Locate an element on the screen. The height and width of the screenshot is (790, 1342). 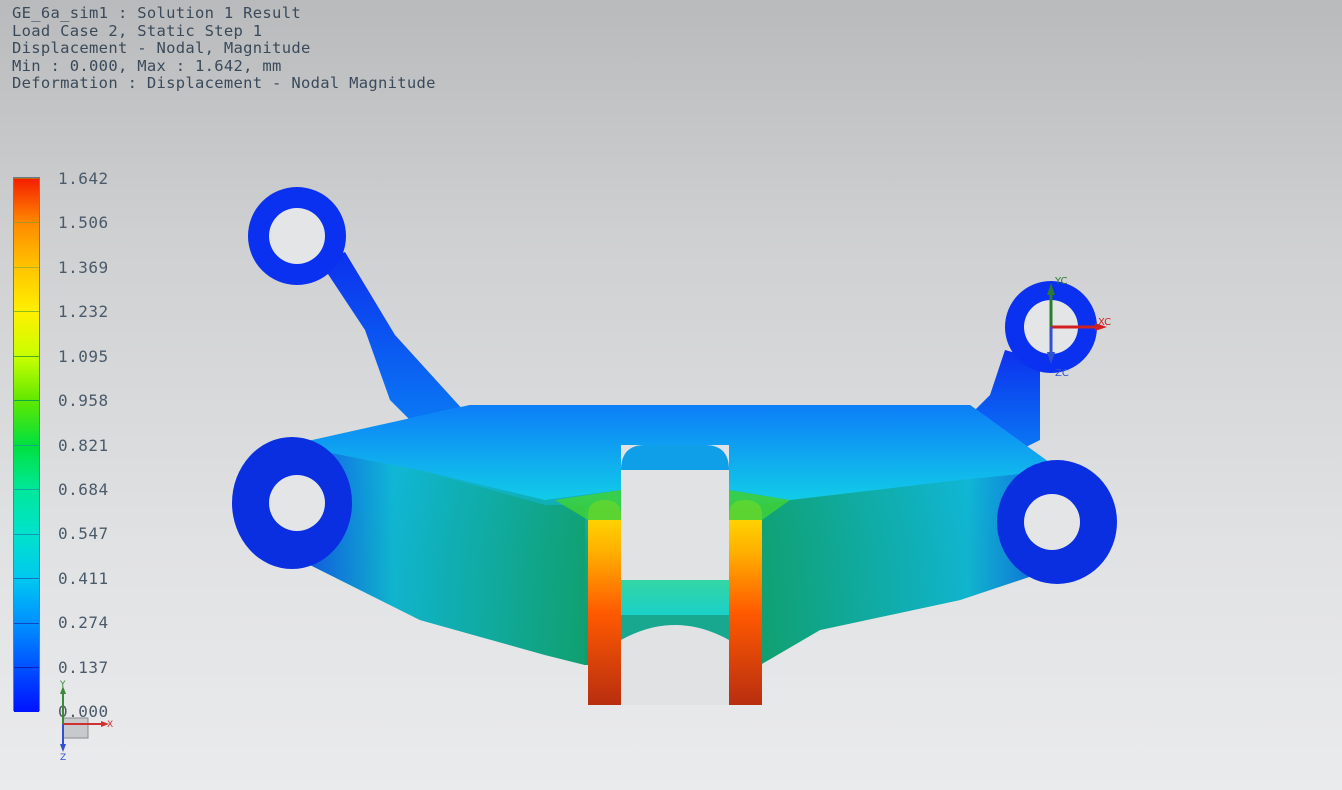
slot-crossbar is located at coordinates (675, 597).